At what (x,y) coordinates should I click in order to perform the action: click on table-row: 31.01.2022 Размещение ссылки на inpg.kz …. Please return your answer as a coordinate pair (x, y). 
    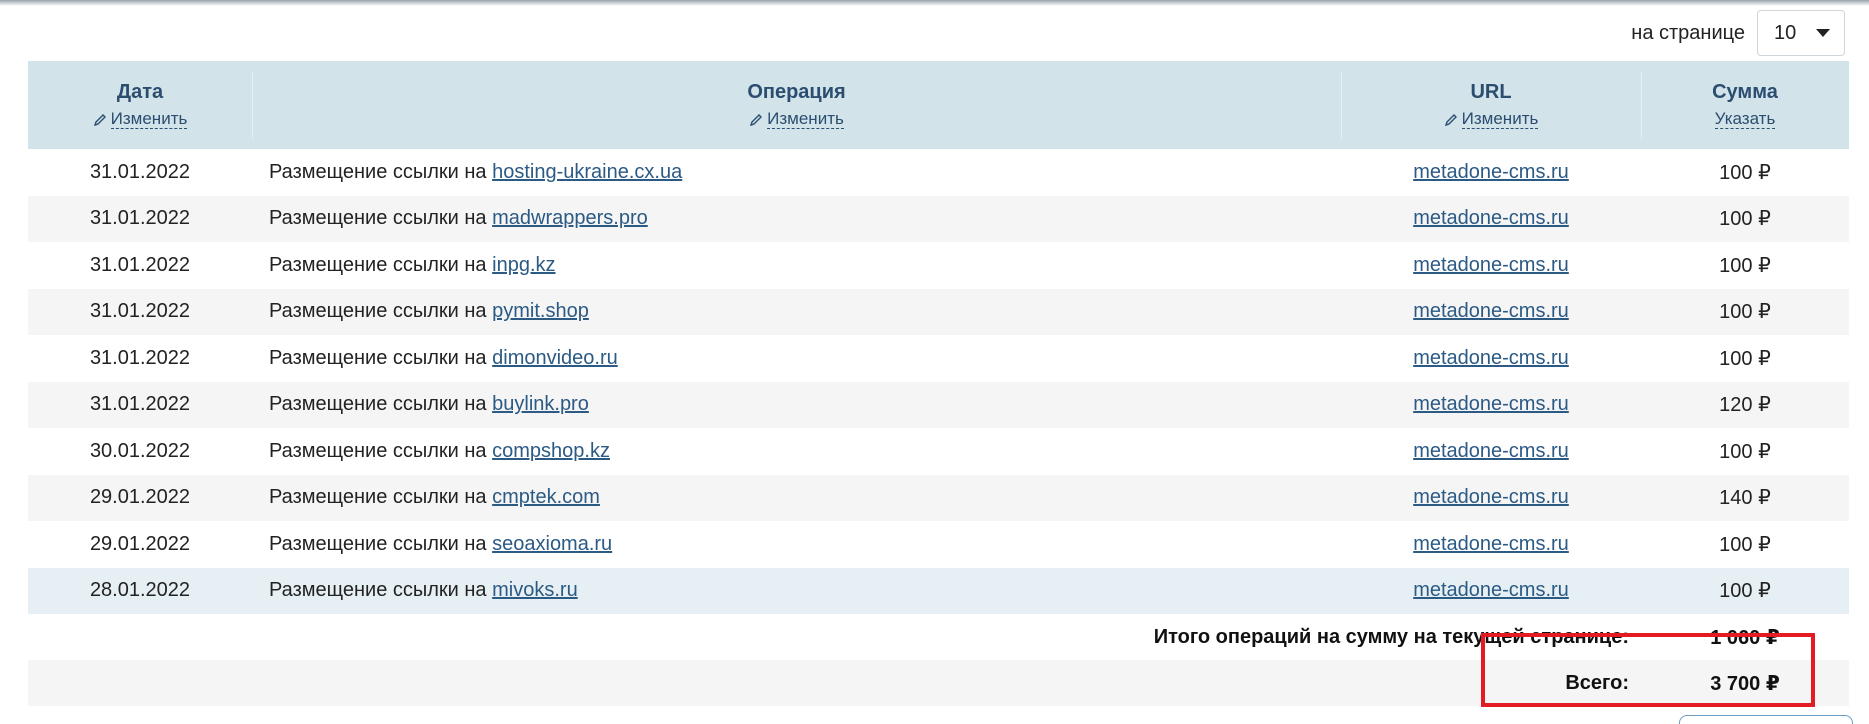
    Looking at the image, I should click on (938, 265).